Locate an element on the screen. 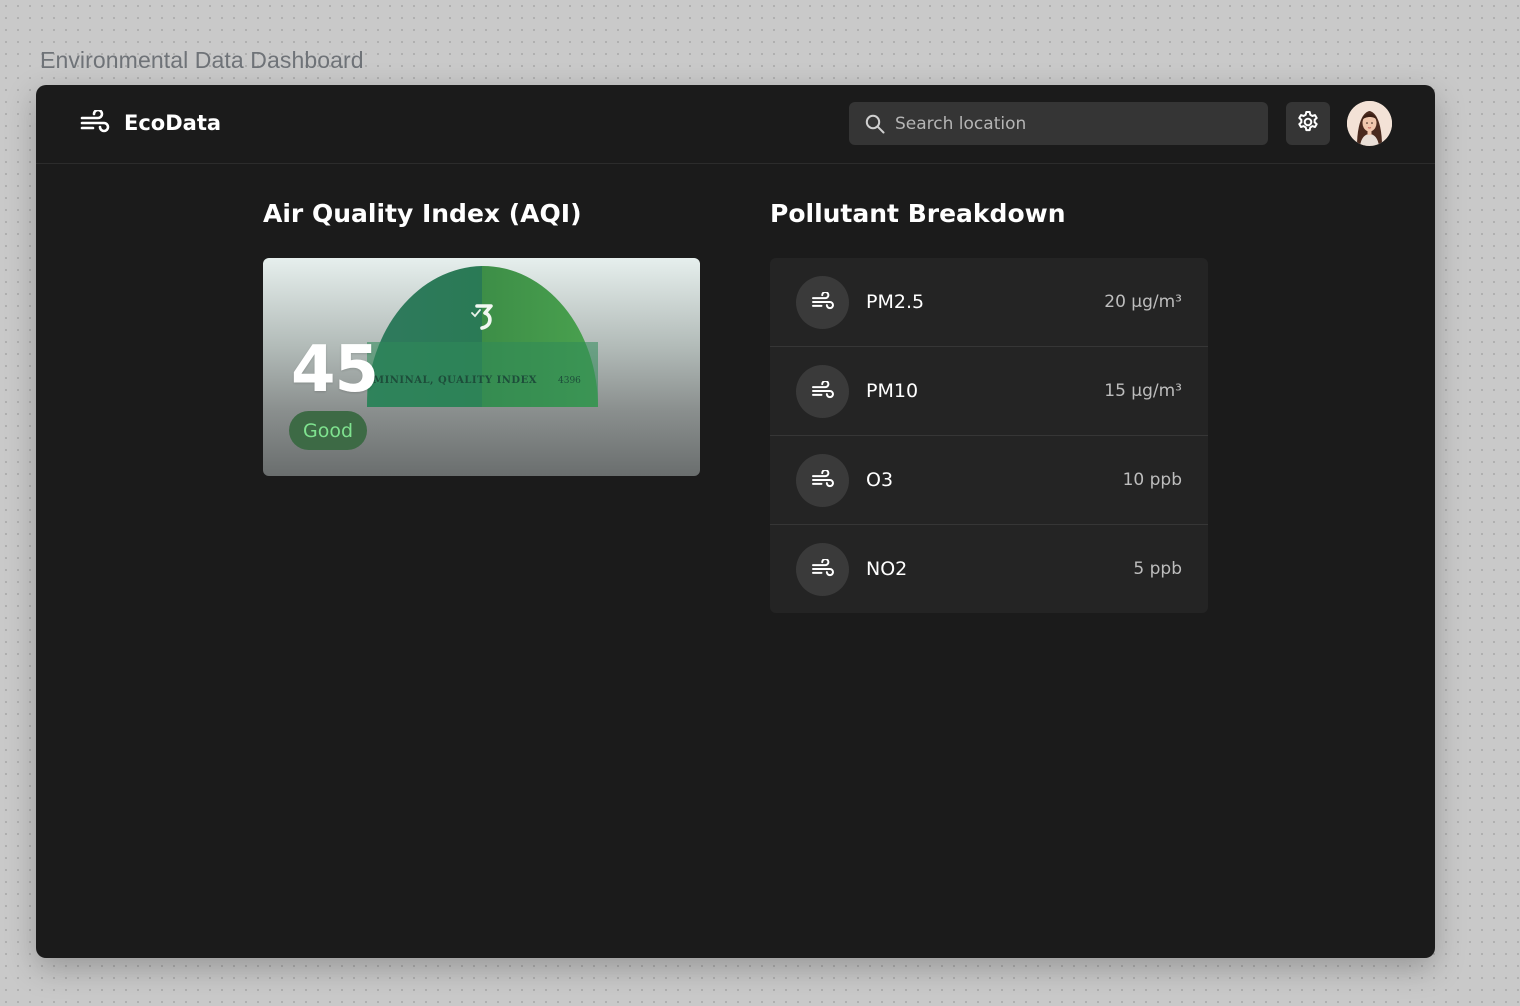  settings-button is located at coordinates (1308, 123).